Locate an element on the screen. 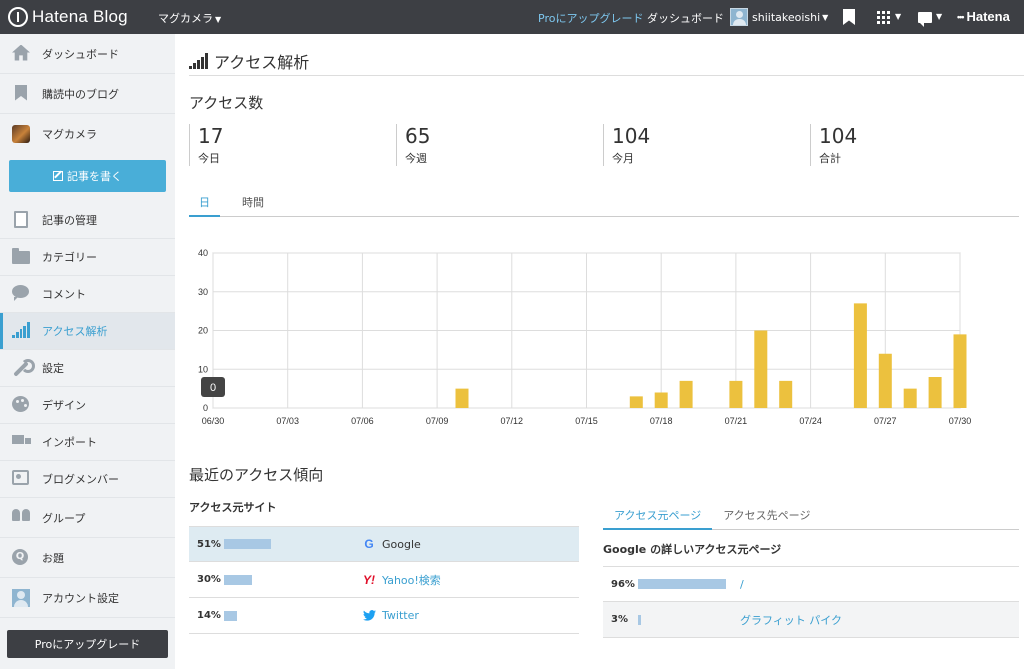 Image resolution: width=1024 pixels, height=669 pixels. blog-switcher: マグカメラ ▼ is located at coordinates (189, 18).